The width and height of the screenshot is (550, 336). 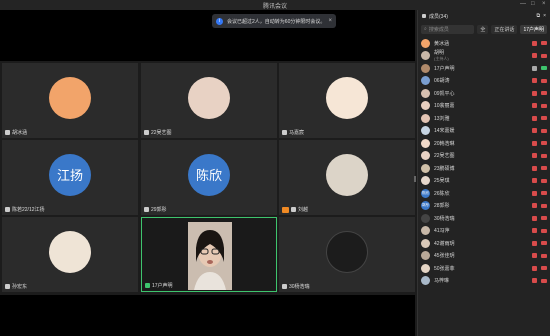 I want to click on avatar: 郭彤, so click(x=425, y=206).